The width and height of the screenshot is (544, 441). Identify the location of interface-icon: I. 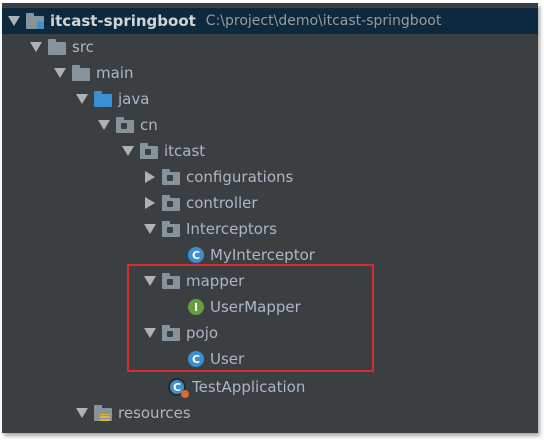
(196, 307).